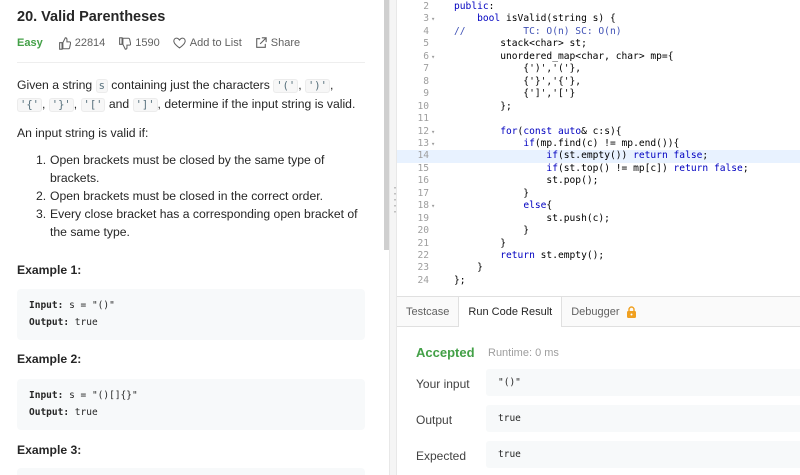 Image resolution: width=800 pixels, height=475 pixels. Describe the element at coordinates (598, 268) in the screenshot. I see `code-line: 23 }` at that location.